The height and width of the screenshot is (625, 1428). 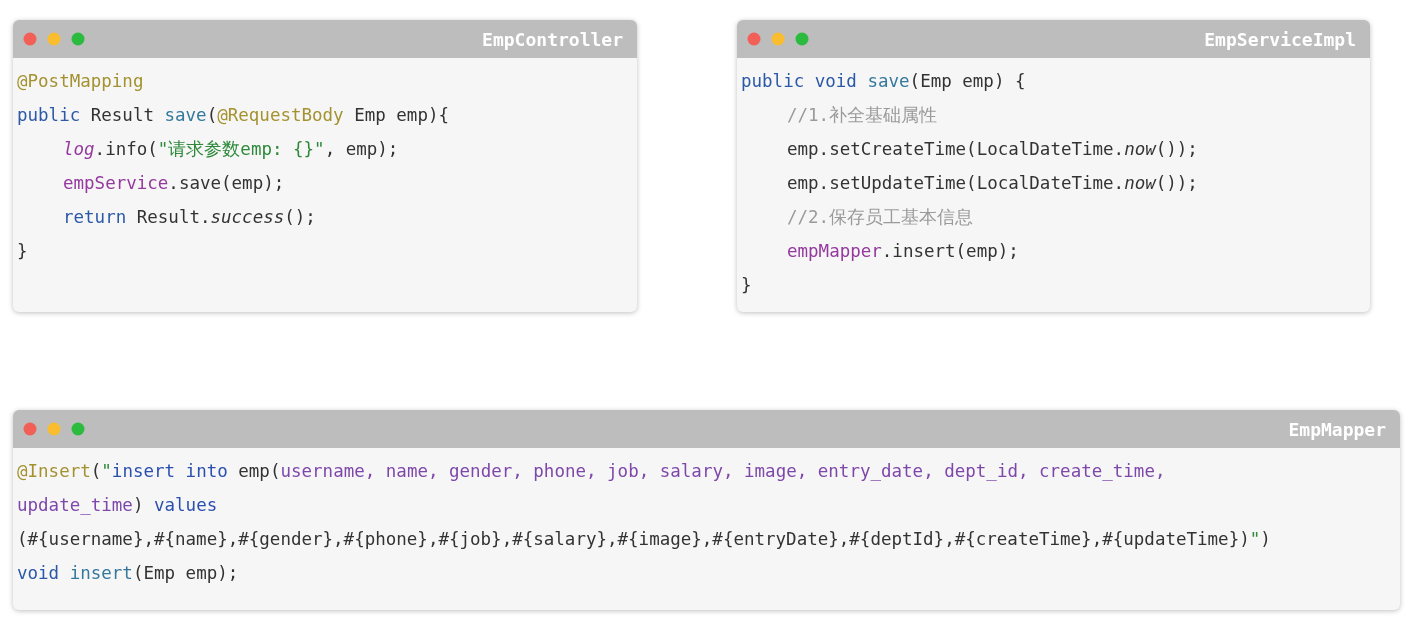 I want to click on code-line: public void save(Emp emp) {, so click(x=884, y=81).